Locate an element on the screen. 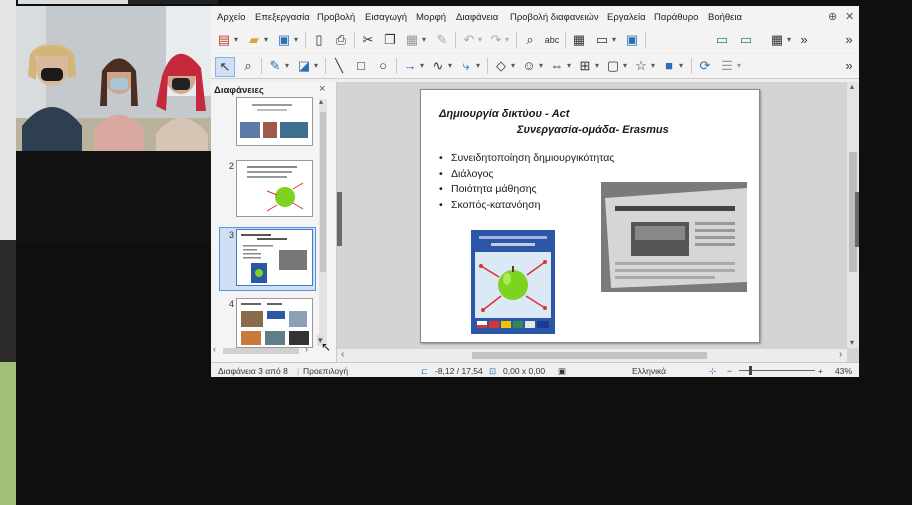 The width and height of the screenshot is (912, 505). save-icon: ▣ is located at coordinates (284, 40).